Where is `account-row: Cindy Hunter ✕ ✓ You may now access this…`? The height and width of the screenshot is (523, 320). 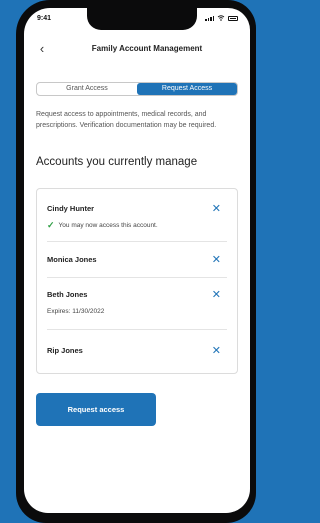
account-row: Cindy Hunter ✕ ✓ You may now access this… is located at coordinates (137, 215).